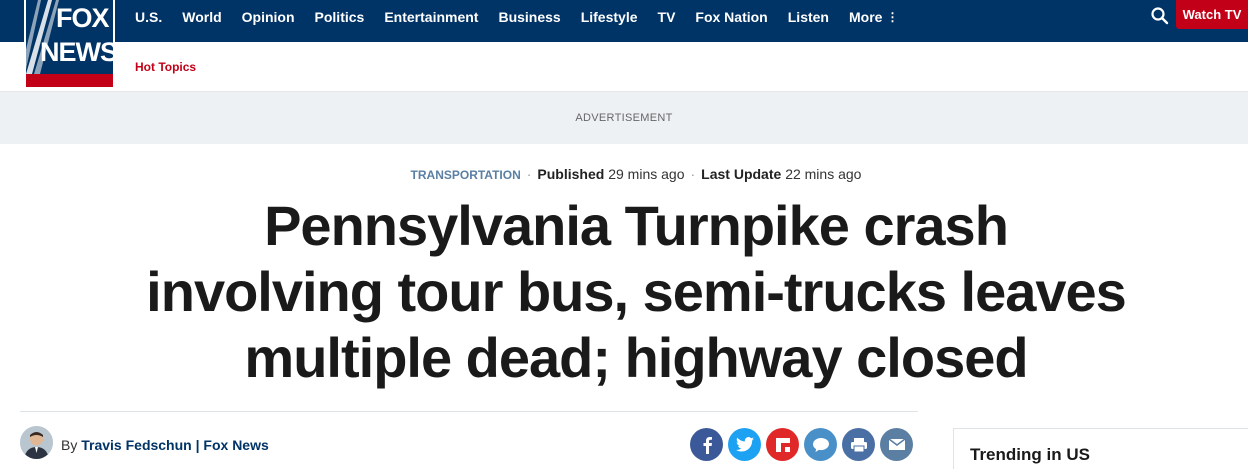  I want to click on nav-item-tv: TV, so click(667, 17).